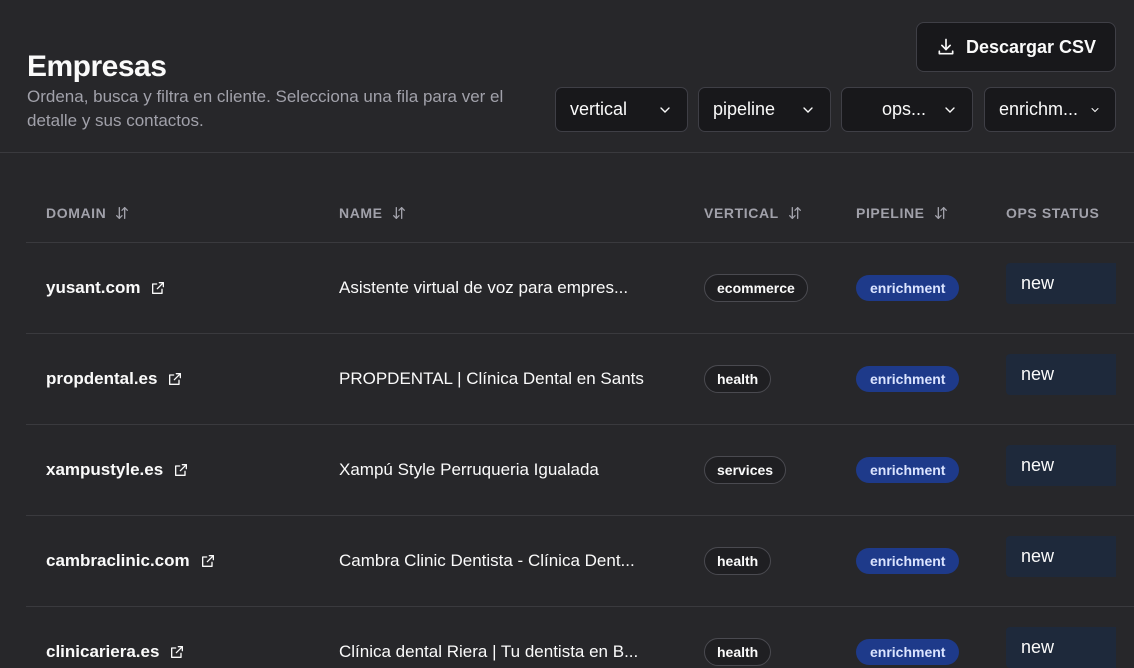 The image size is (1134, 668). I want to click on domain-cell: yusant.com, so click(106, 288).